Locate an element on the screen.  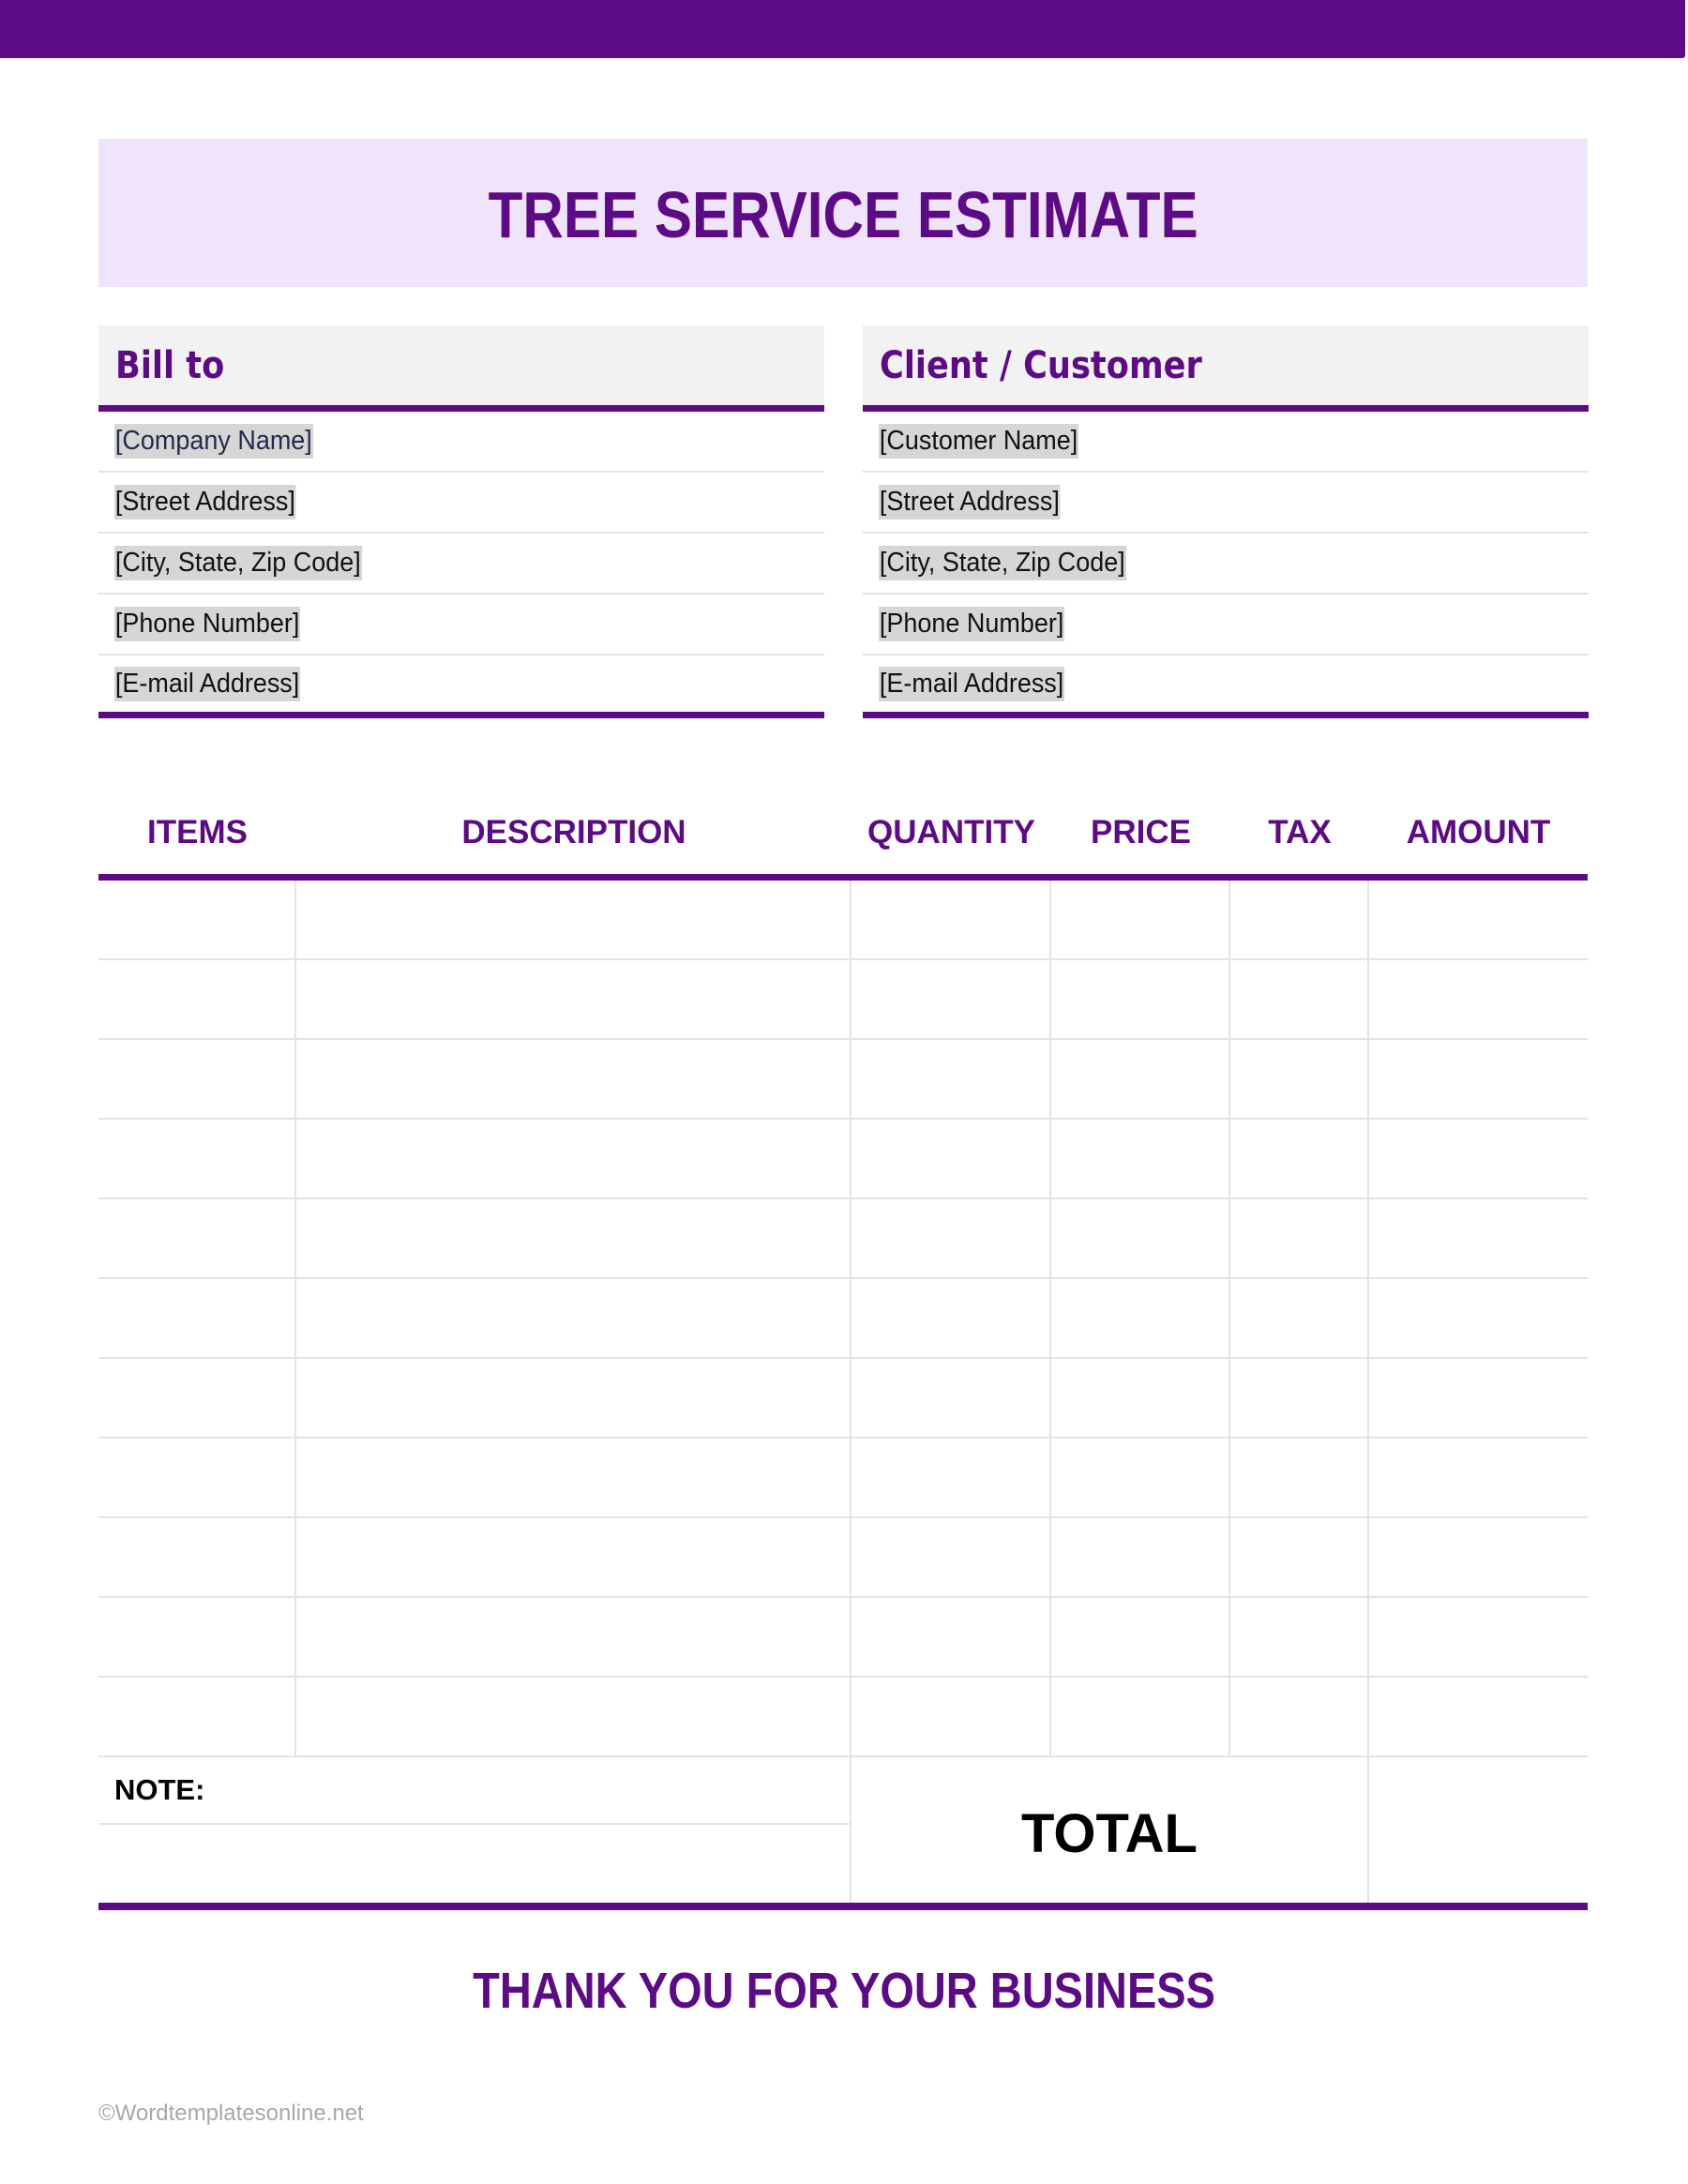
column-header-amount: AMOUNT is located at coordinates (1479, 832).